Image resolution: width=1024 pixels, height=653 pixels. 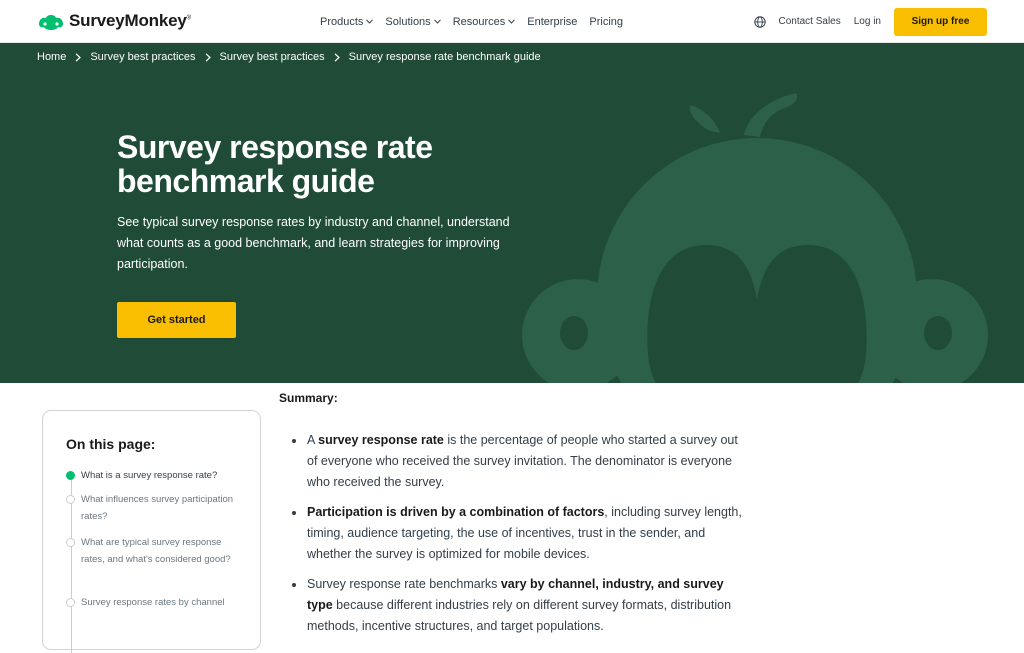 I want to click on nav-actions: Contact Sales Log in Sign up free, so click(x=870, y=21).